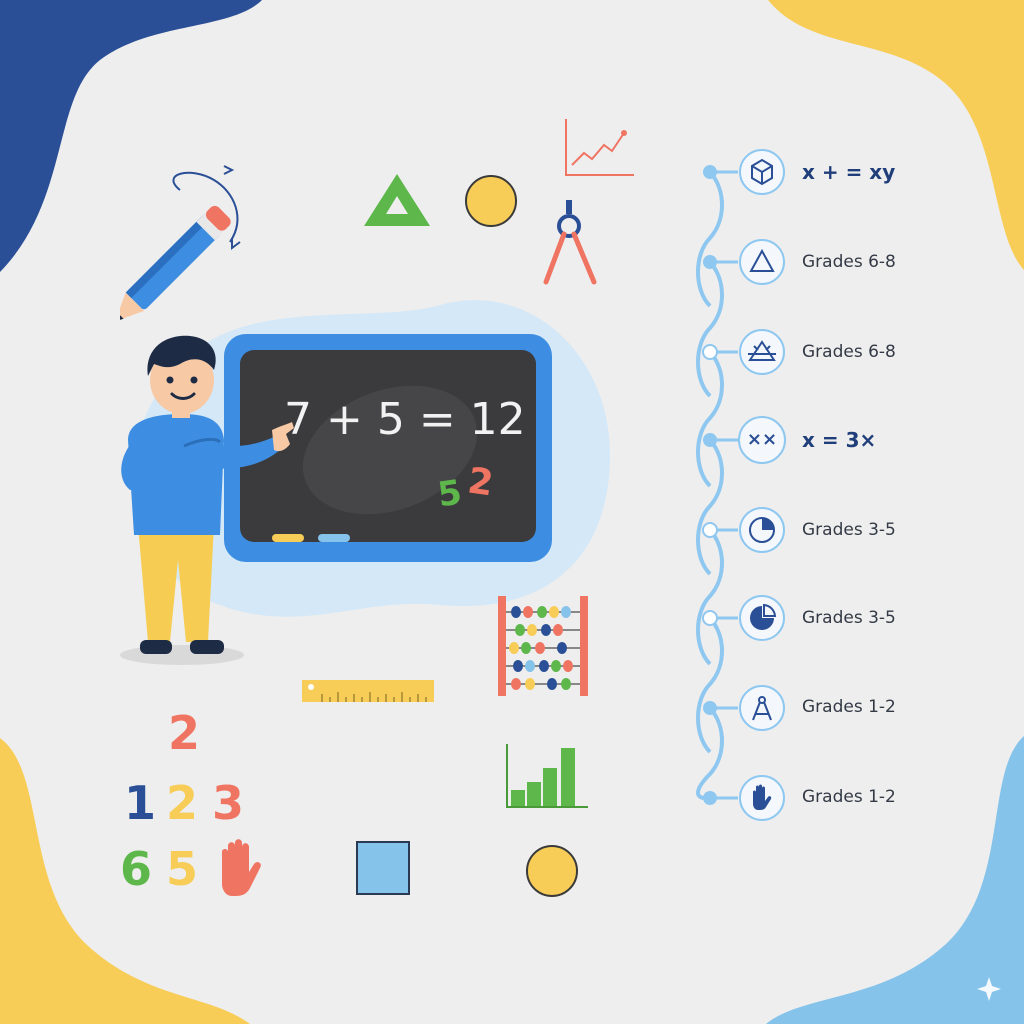  What do you see at coordinates (228, 803) in the screenshot?
I see `number-3: 3` at bounding box center [228, 803].